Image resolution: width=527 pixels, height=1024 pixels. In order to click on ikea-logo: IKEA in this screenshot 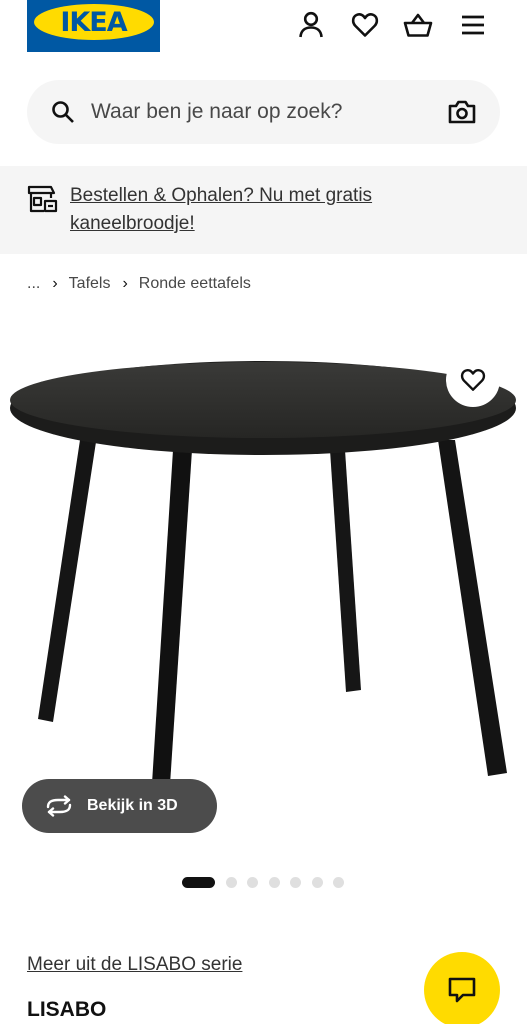, I will do `click(93, 26)`.